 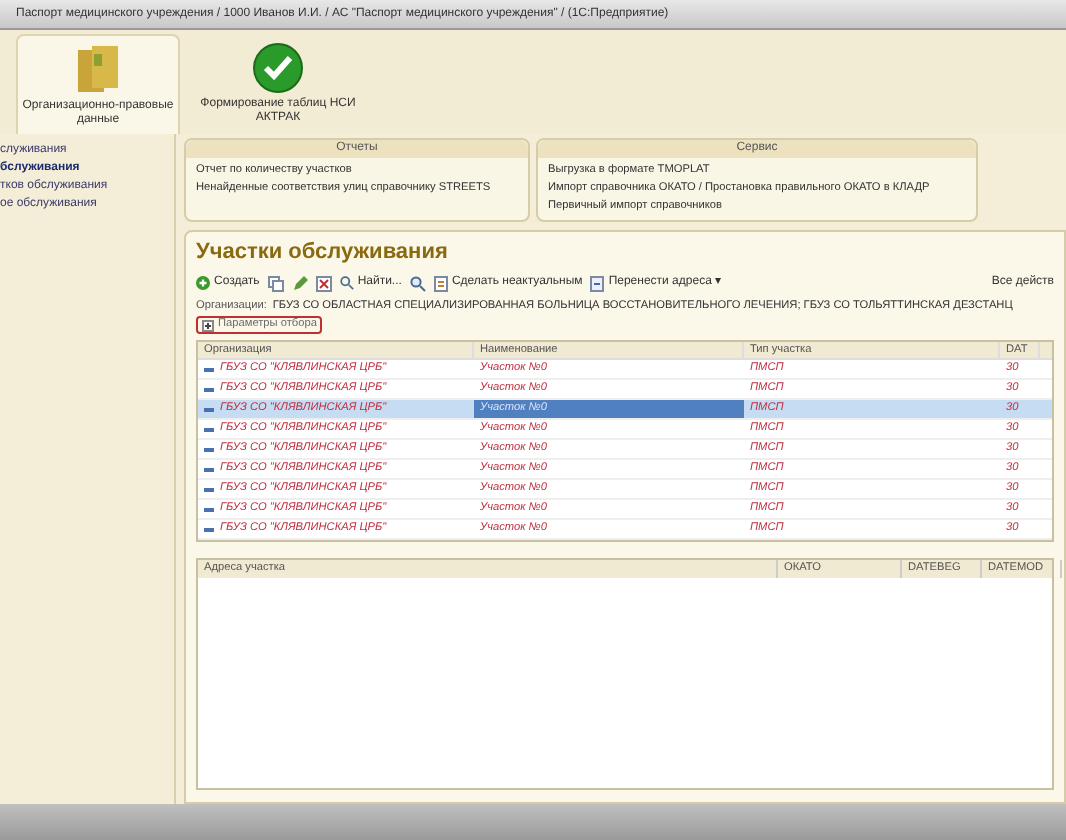 What do you see at coordinates (278, 68) in the screenshot?
I see `checkmark-icon` at bounding box center [278, 68].